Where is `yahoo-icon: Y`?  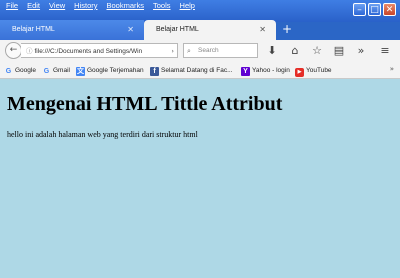
yahoo-icon: Y is located at coordinates (245, 71).